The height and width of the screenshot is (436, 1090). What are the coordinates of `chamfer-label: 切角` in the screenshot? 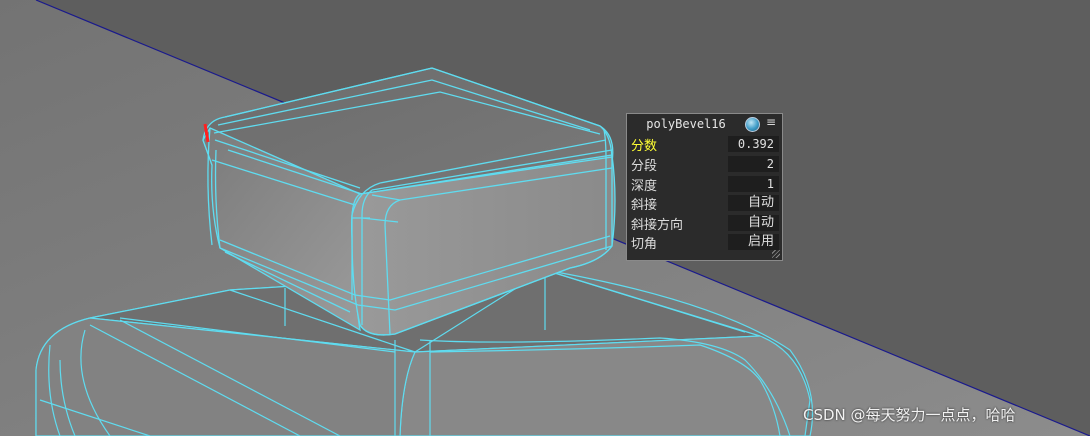 It's located at (644, 244).